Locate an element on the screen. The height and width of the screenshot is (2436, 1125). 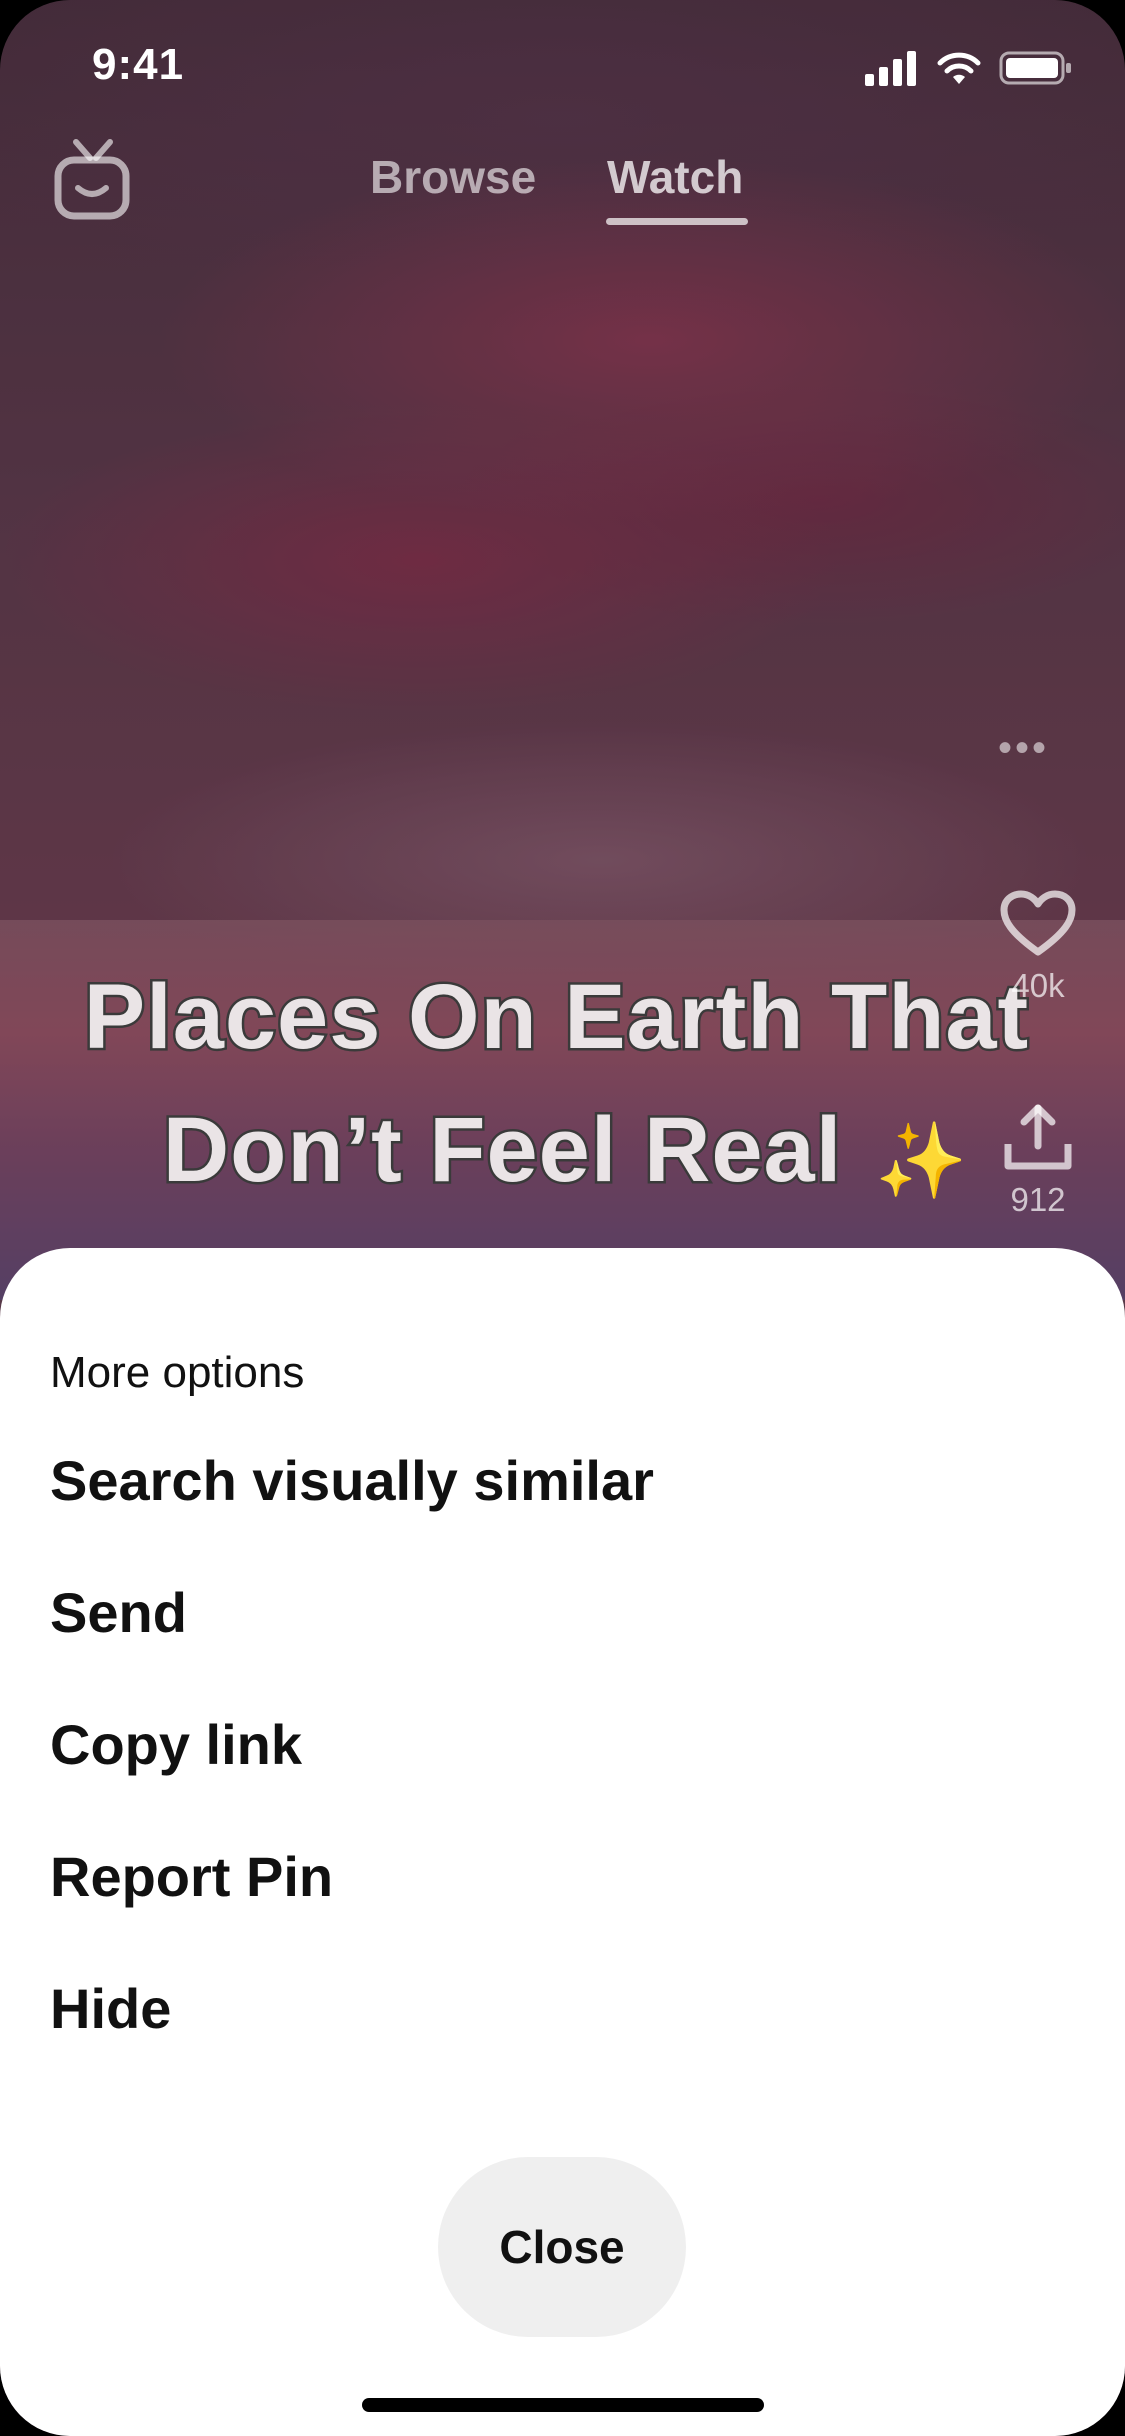
signal-icon is located at coordinates (892, 70).